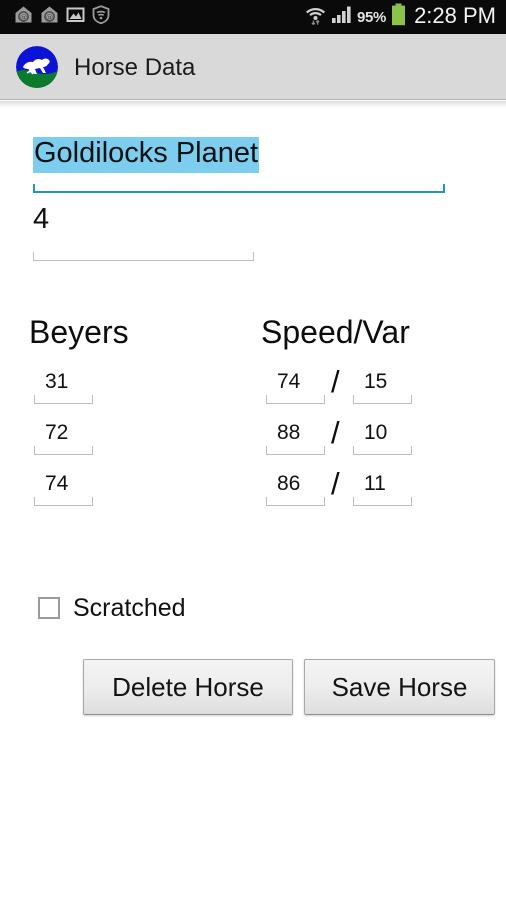  What do you see at coordinates (63, 432) in the screenshot?
I see `beyer-value-2: 72` at bounding box center [63, 432].